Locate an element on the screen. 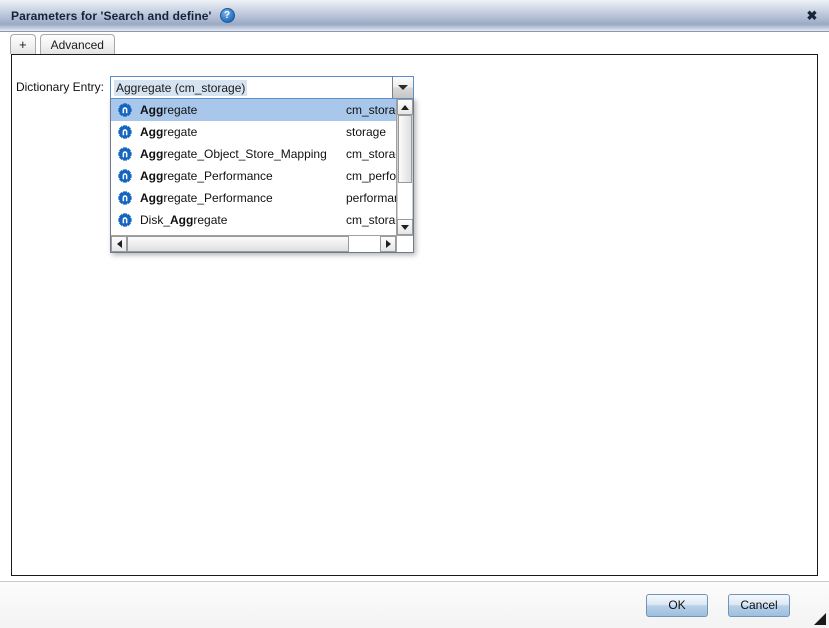  cancel-button-label: Cancel is located at coordinates (759, 605).